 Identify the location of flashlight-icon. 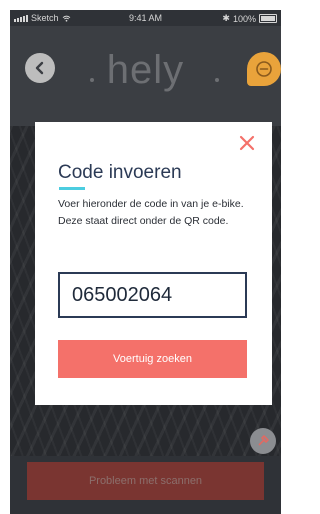
(263, 440).